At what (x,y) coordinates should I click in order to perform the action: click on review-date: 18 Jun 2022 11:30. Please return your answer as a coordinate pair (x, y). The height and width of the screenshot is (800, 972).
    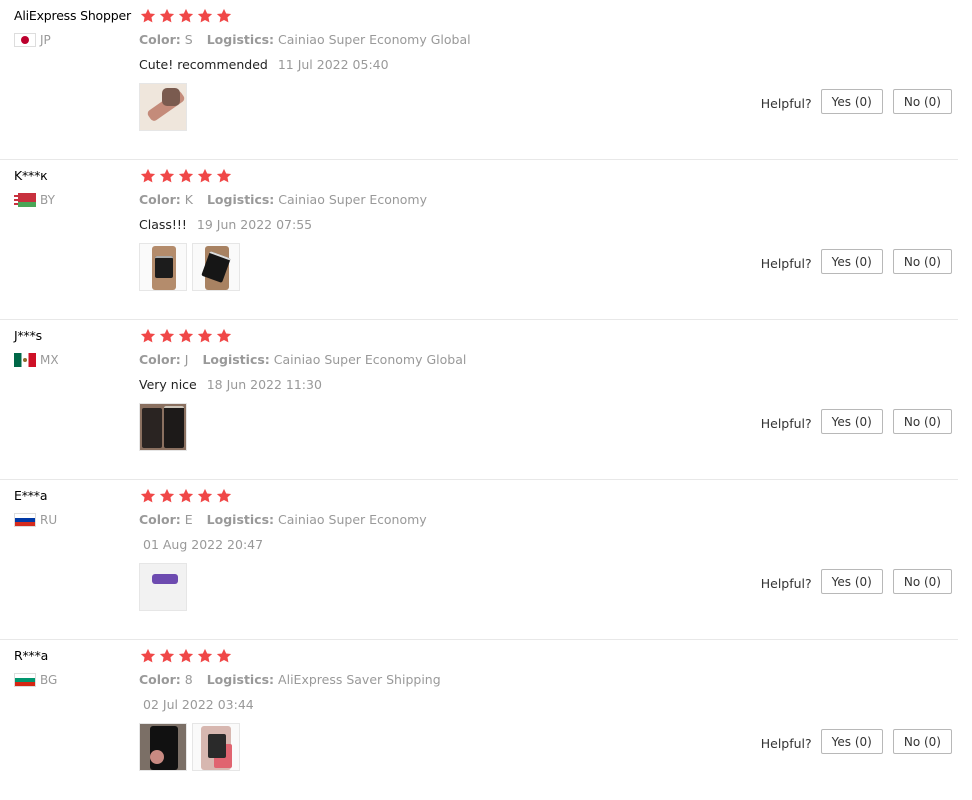
    Looking at the image, I should click on (264, 384).